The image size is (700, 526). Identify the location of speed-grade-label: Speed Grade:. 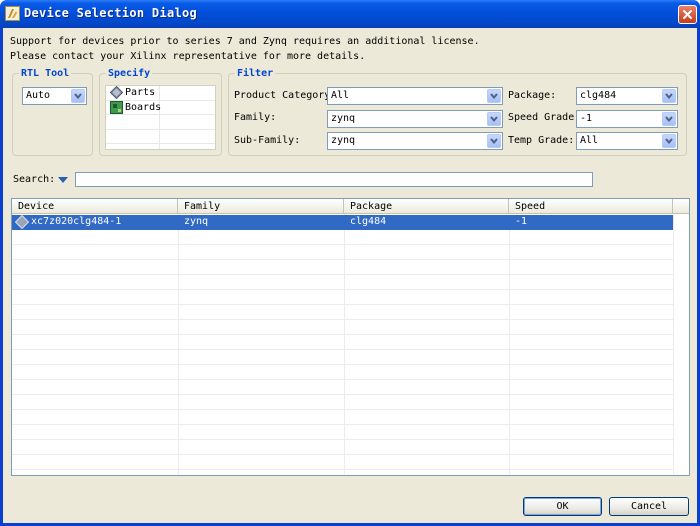
(544, 117).